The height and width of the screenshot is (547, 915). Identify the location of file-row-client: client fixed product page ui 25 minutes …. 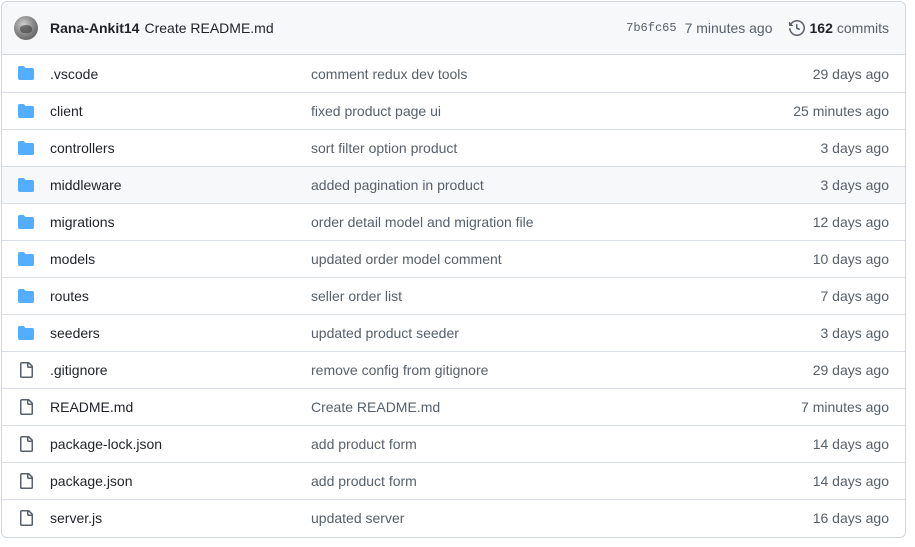
(453, 110).